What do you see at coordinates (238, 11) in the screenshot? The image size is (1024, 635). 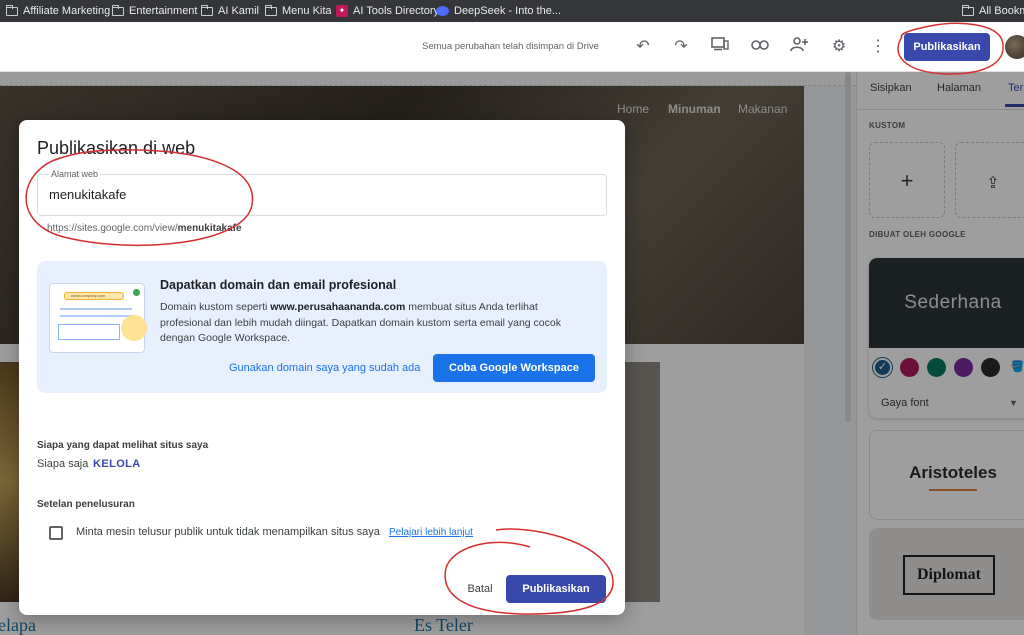 I see `bookmark-label: AI Kamil` at bounding box center [238, 11].